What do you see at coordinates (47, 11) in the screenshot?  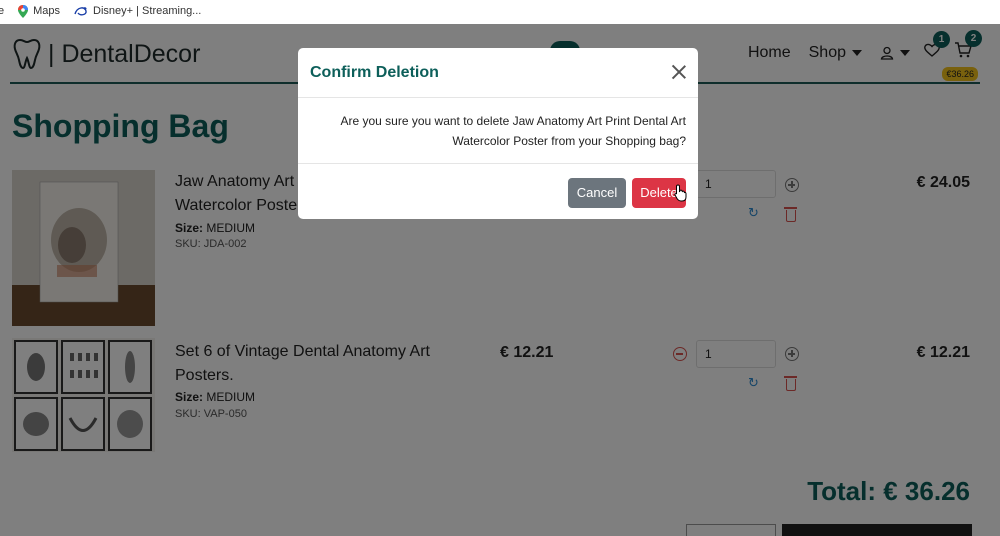 I see `bookmark-label: Maps` at bounding box center [47, 11].